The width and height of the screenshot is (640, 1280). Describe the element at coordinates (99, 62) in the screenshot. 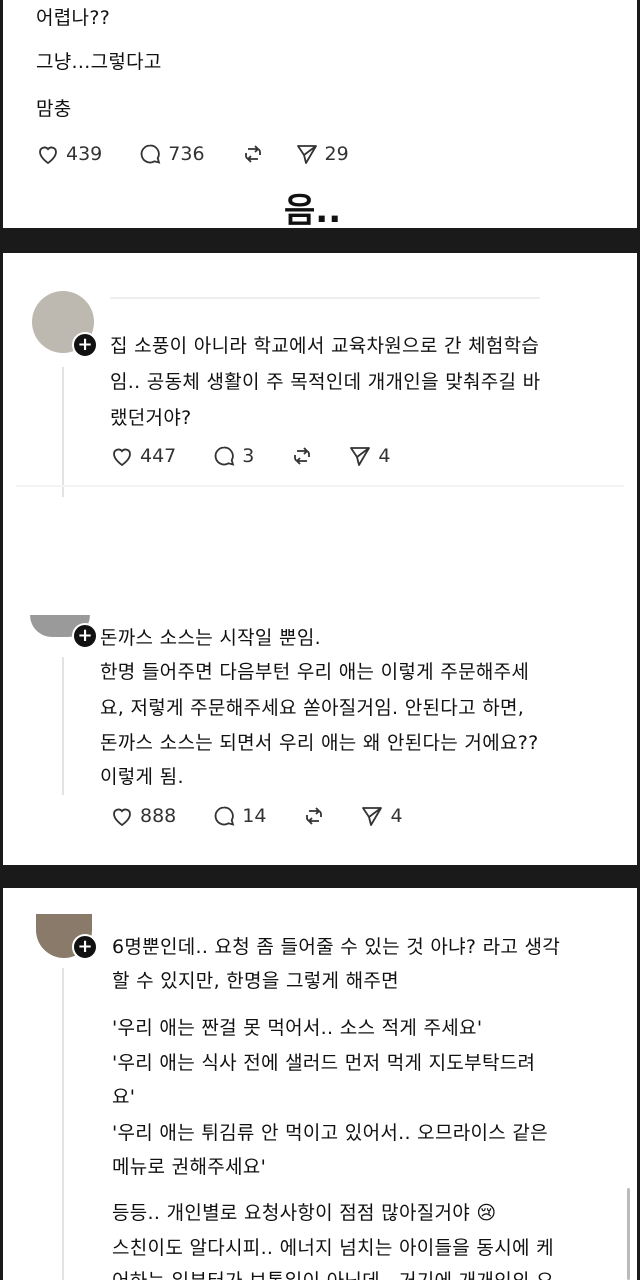

I see `post-text-line: 그냥...그렇다고` at that location.